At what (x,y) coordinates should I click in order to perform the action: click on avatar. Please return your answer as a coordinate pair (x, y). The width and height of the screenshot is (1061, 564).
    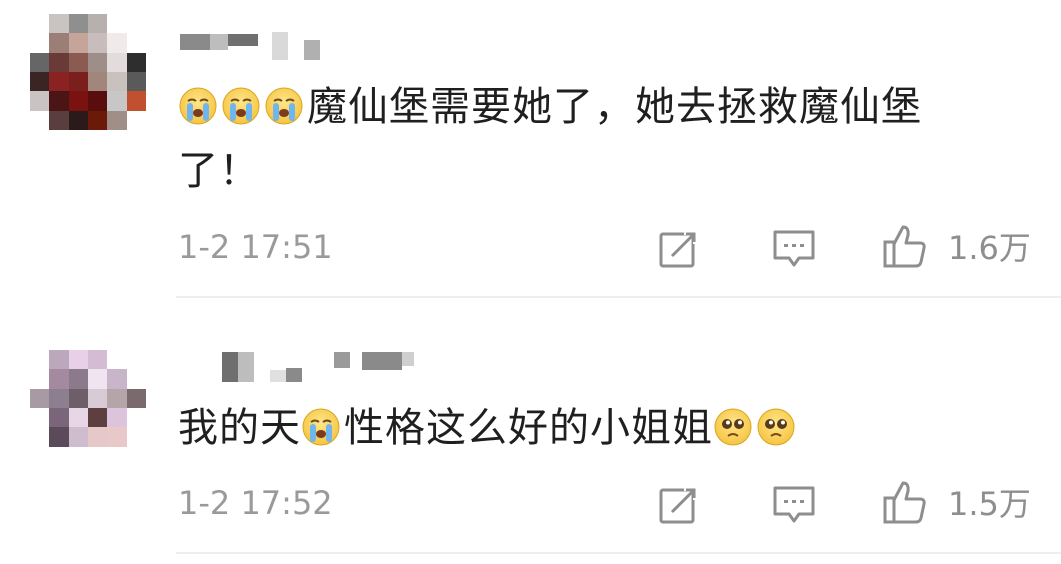
    Looking at the image, I should click on (88, 408).